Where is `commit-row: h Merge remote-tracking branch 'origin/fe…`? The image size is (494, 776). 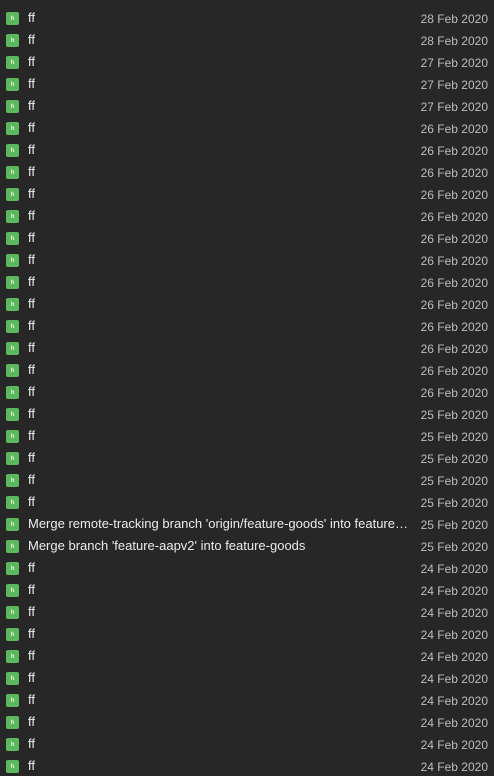
commit-row: h Merge remote-tracking branch 'origin/fe… is located at coordinates (247, 524).